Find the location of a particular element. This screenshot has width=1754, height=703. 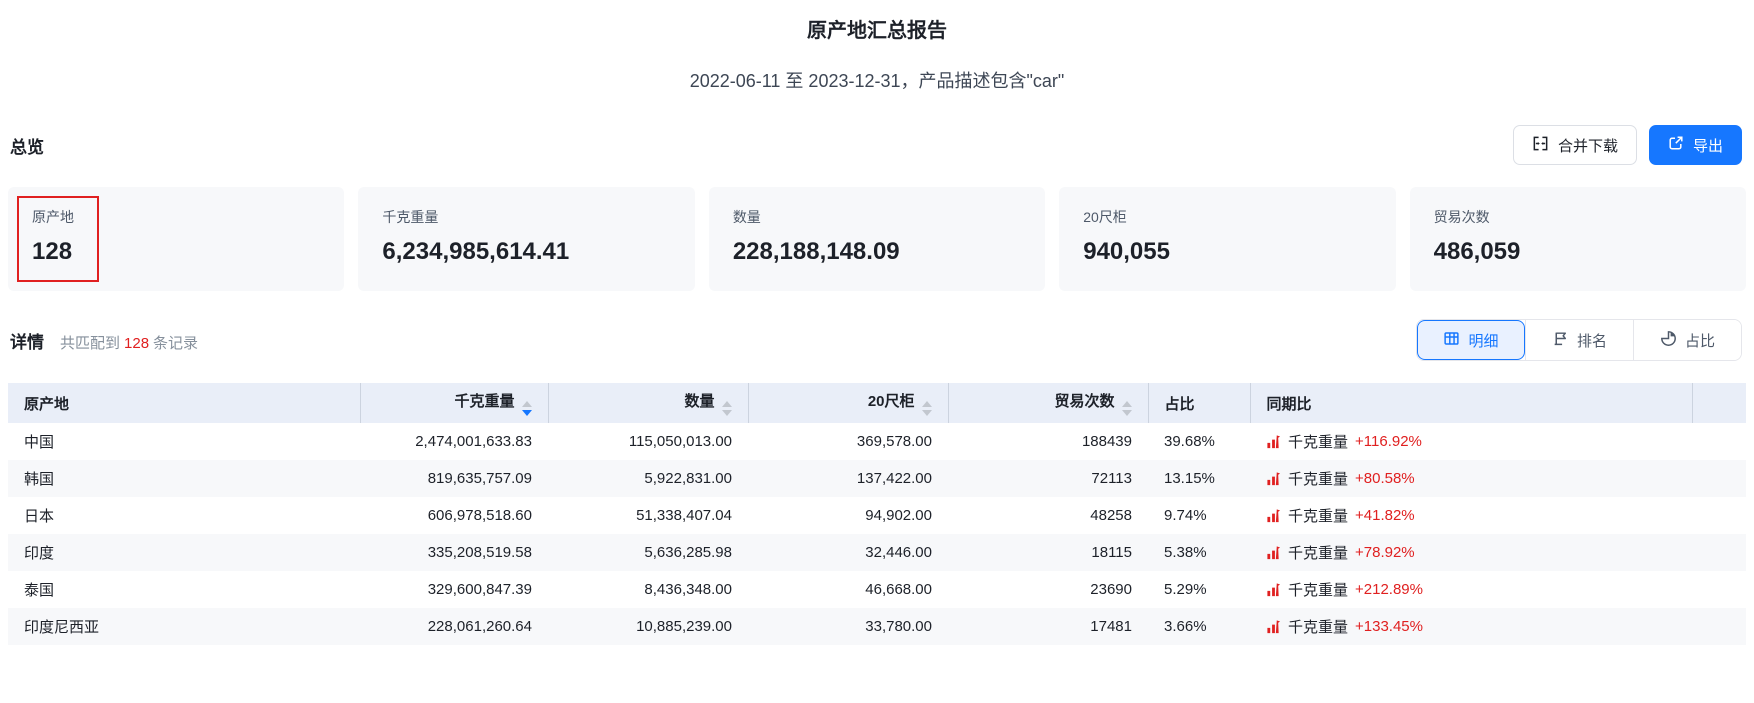

export-button: 导出 is located at coordinates (1695, 145).